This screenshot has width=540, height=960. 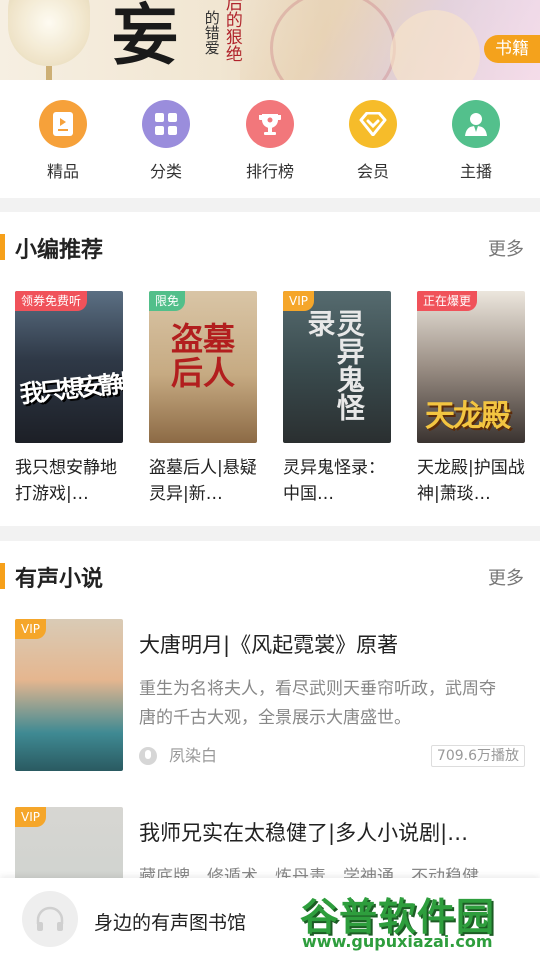 What do you see at coordinates (62, 171) in the screenshot?
I see `category-label: 精品` at bounding box center [62, 171].